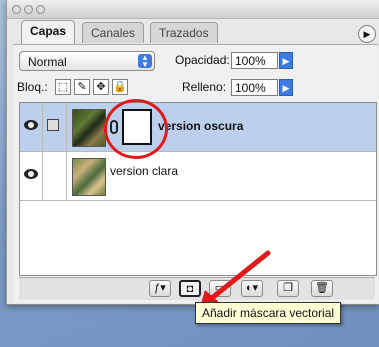  I want to click on lock-label: Bloq.:, so click(32, 87).